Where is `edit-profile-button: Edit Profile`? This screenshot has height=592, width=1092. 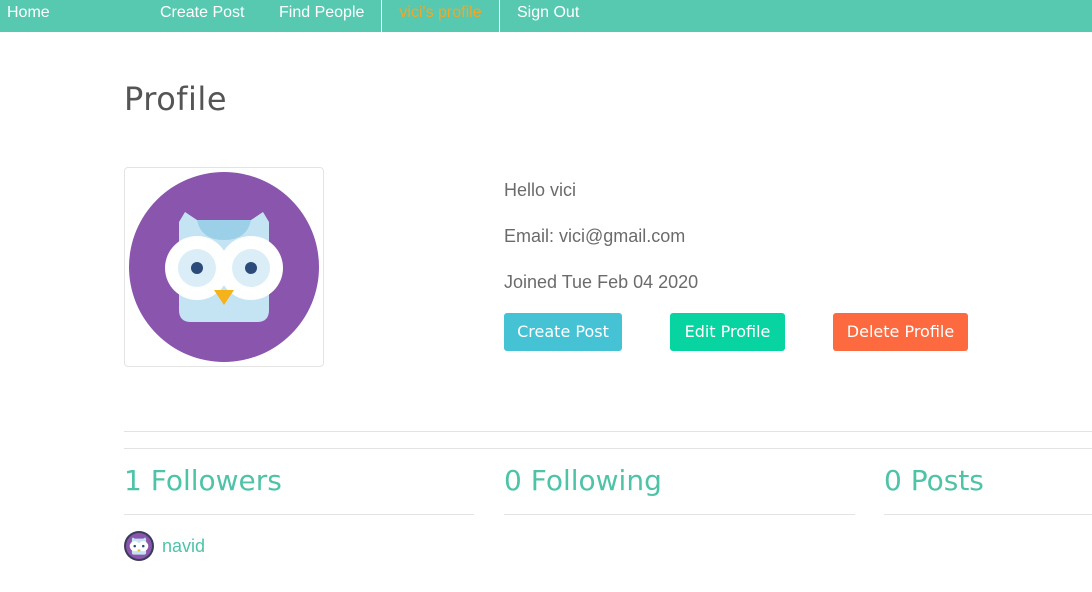
edit-profile-button: Edit Profile is located at coordinates (727, 332).